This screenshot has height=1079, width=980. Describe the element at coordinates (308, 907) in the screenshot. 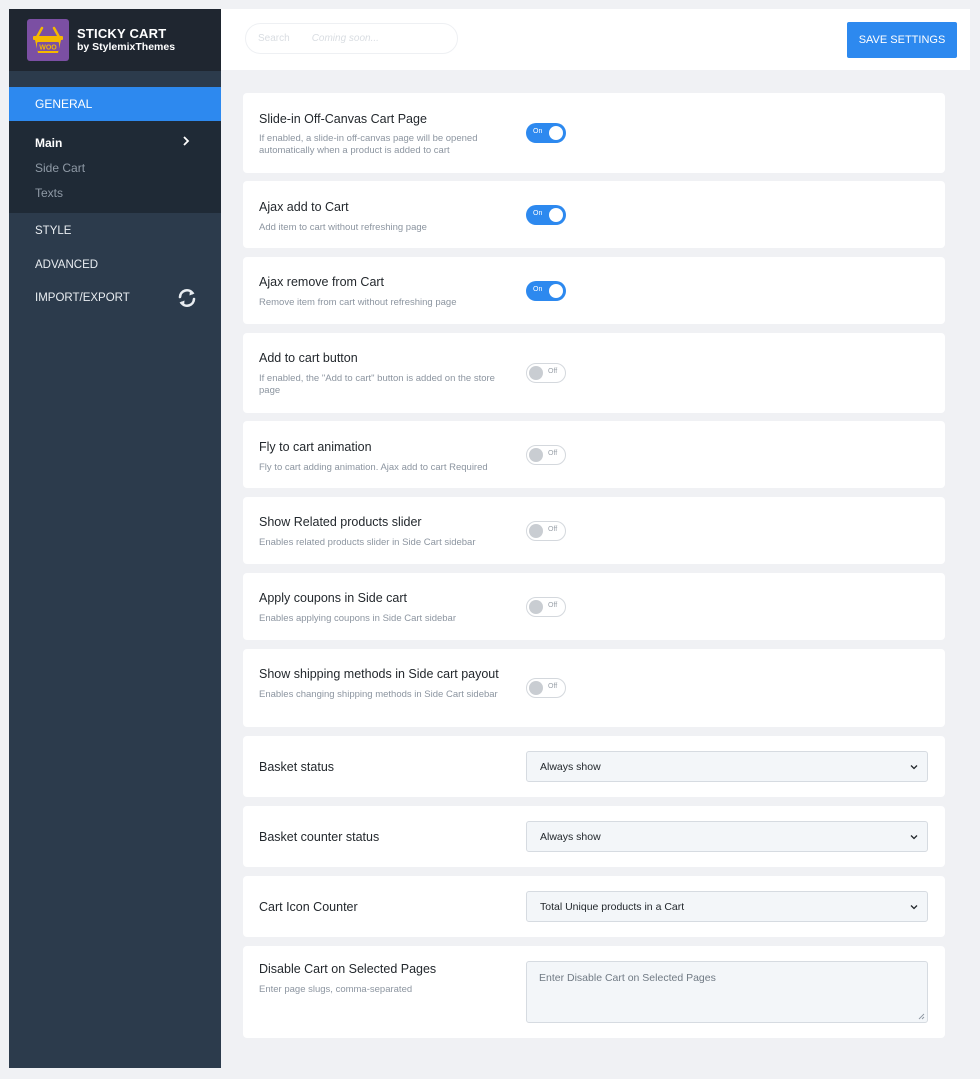

I see `setting-title: Cart Icon Counter` at that location.